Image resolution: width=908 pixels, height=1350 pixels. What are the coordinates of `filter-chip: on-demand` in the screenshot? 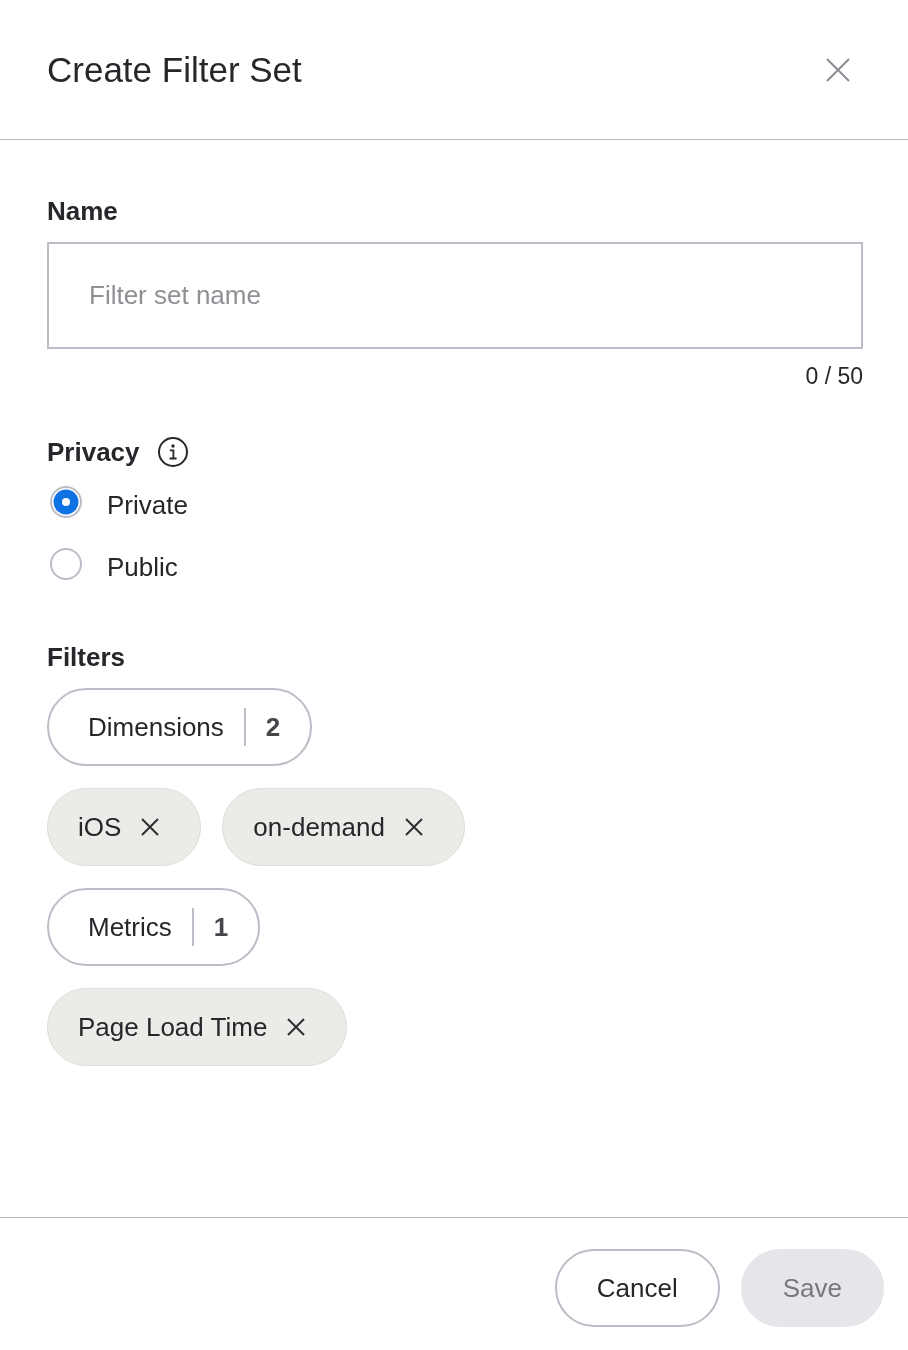 It's located at (343, 827).